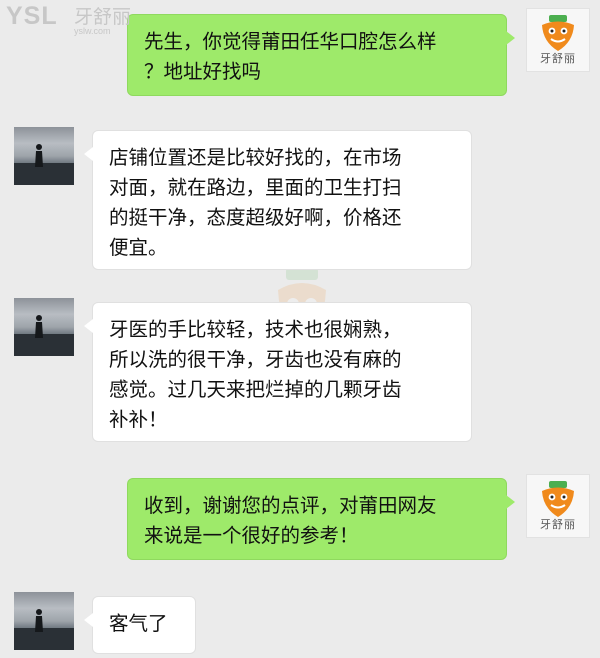  Describe the element at coordinates (92, 31) in the screenshot. I see `watermark-url-text: yslw.com` at that location.